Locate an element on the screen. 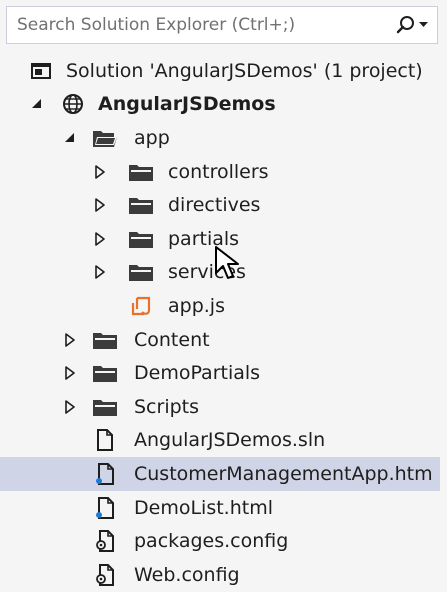  tree-item: packages.config is located at coordinates (223, 541).